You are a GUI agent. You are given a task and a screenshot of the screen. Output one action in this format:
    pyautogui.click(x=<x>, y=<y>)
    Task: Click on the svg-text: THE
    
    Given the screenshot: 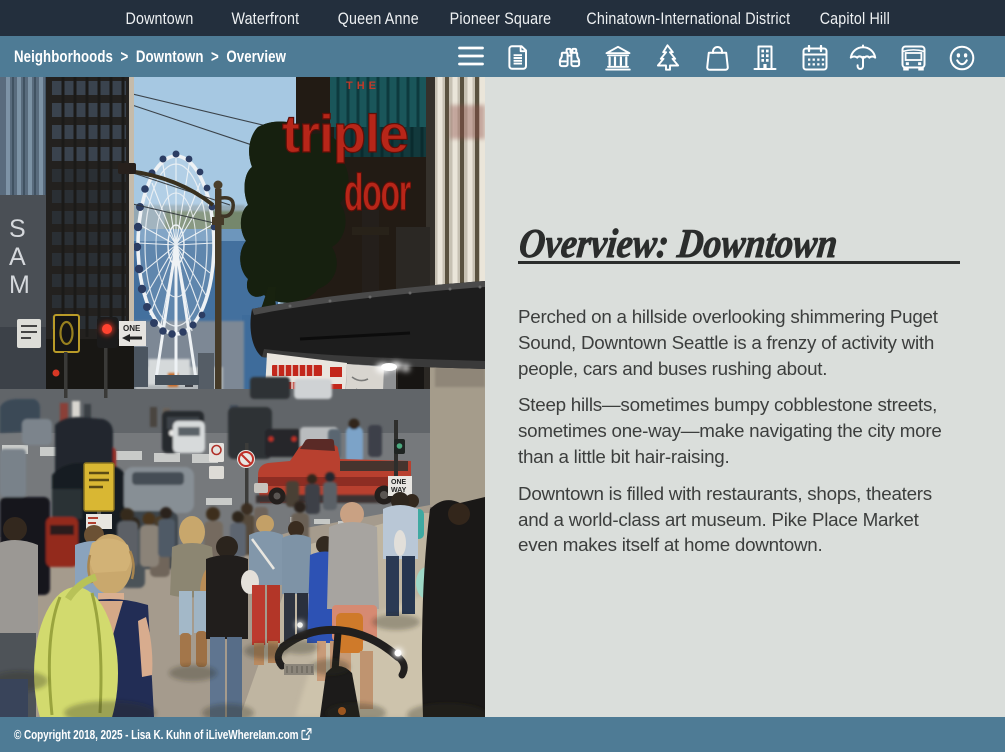 What is the action you would take?
    pyautogui.click(x=363, y=86)
    